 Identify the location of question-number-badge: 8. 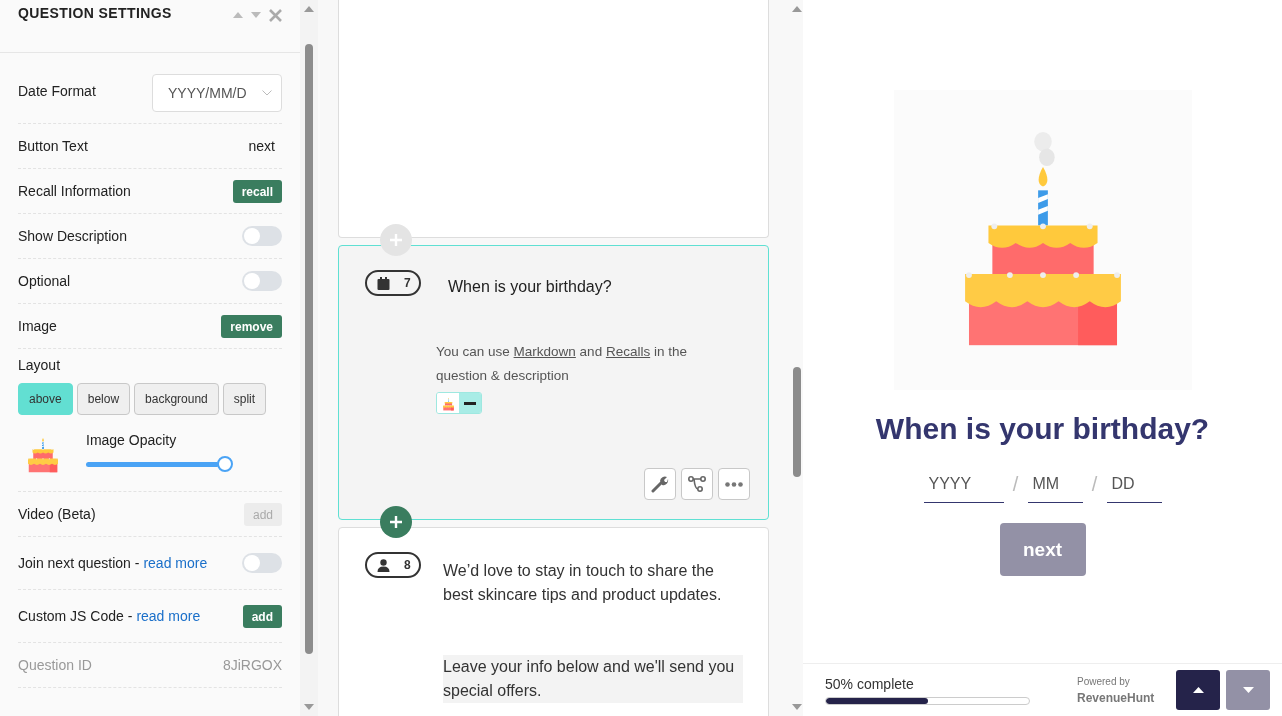
(393, 565).